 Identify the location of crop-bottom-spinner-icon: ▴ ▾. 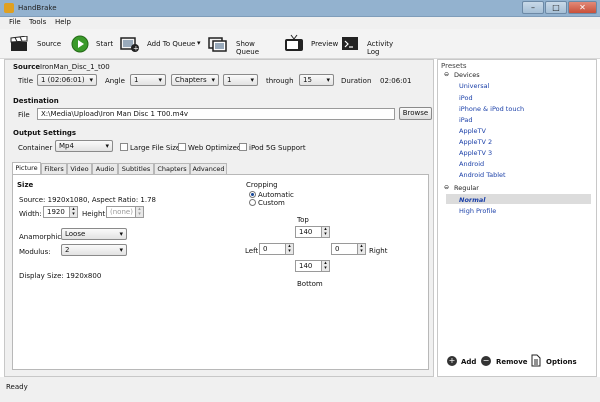
(325, 266).